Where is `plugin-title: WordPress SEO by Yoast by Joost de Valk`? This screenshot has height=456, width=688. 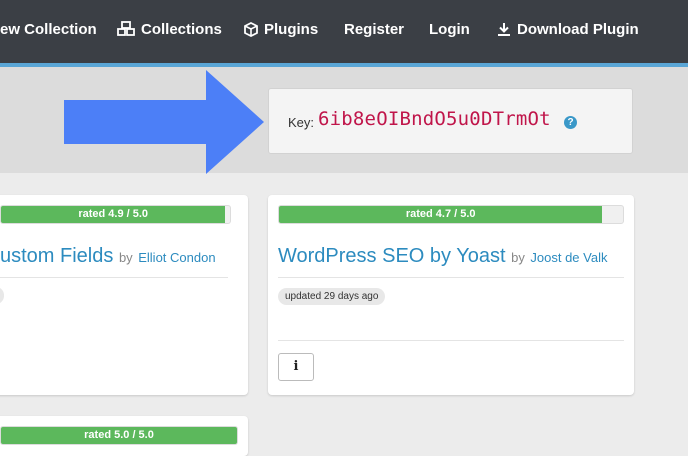
plugin-title: WordPress SEO by Yoast by Joost de Valk is located at coordinates (442, 256).